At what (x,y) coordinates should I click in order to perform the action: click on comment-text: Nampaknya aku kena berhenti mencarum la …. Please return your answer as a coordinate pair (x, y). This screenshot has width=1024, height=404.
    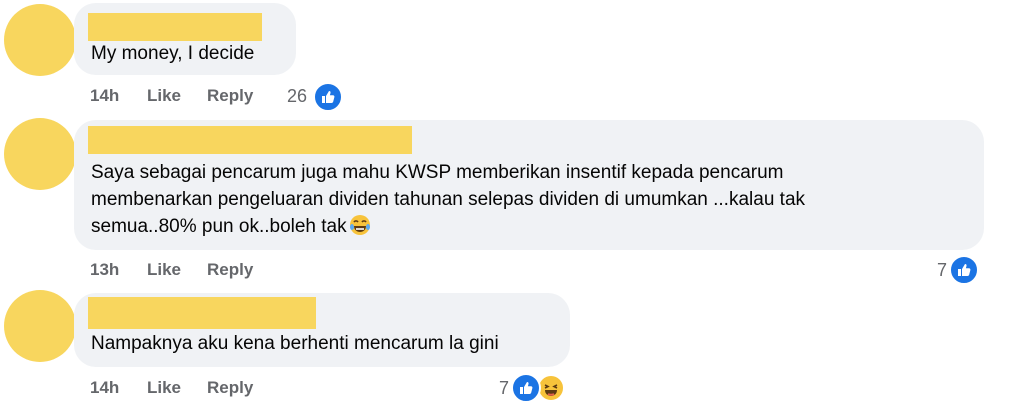
    Looking at the image, I should click on (295, 343).